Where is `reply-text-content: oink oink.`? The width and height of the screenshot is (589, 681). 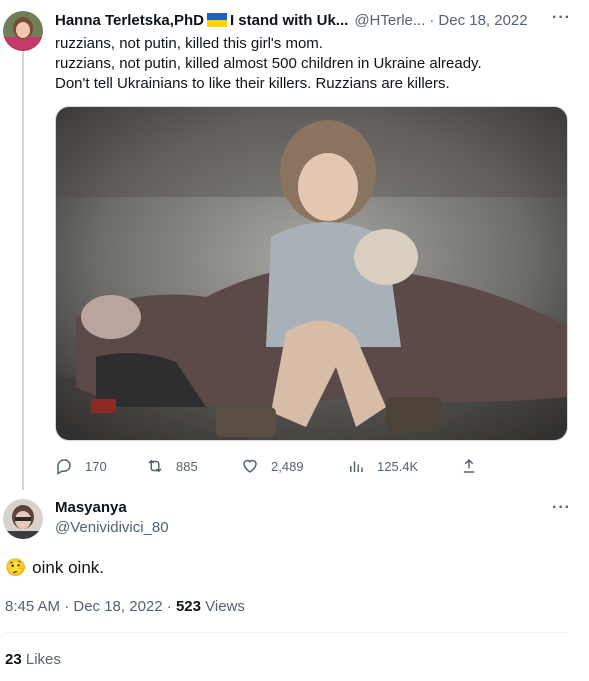 reply-text-content: oink oink. is located at coordinates (68, 567).